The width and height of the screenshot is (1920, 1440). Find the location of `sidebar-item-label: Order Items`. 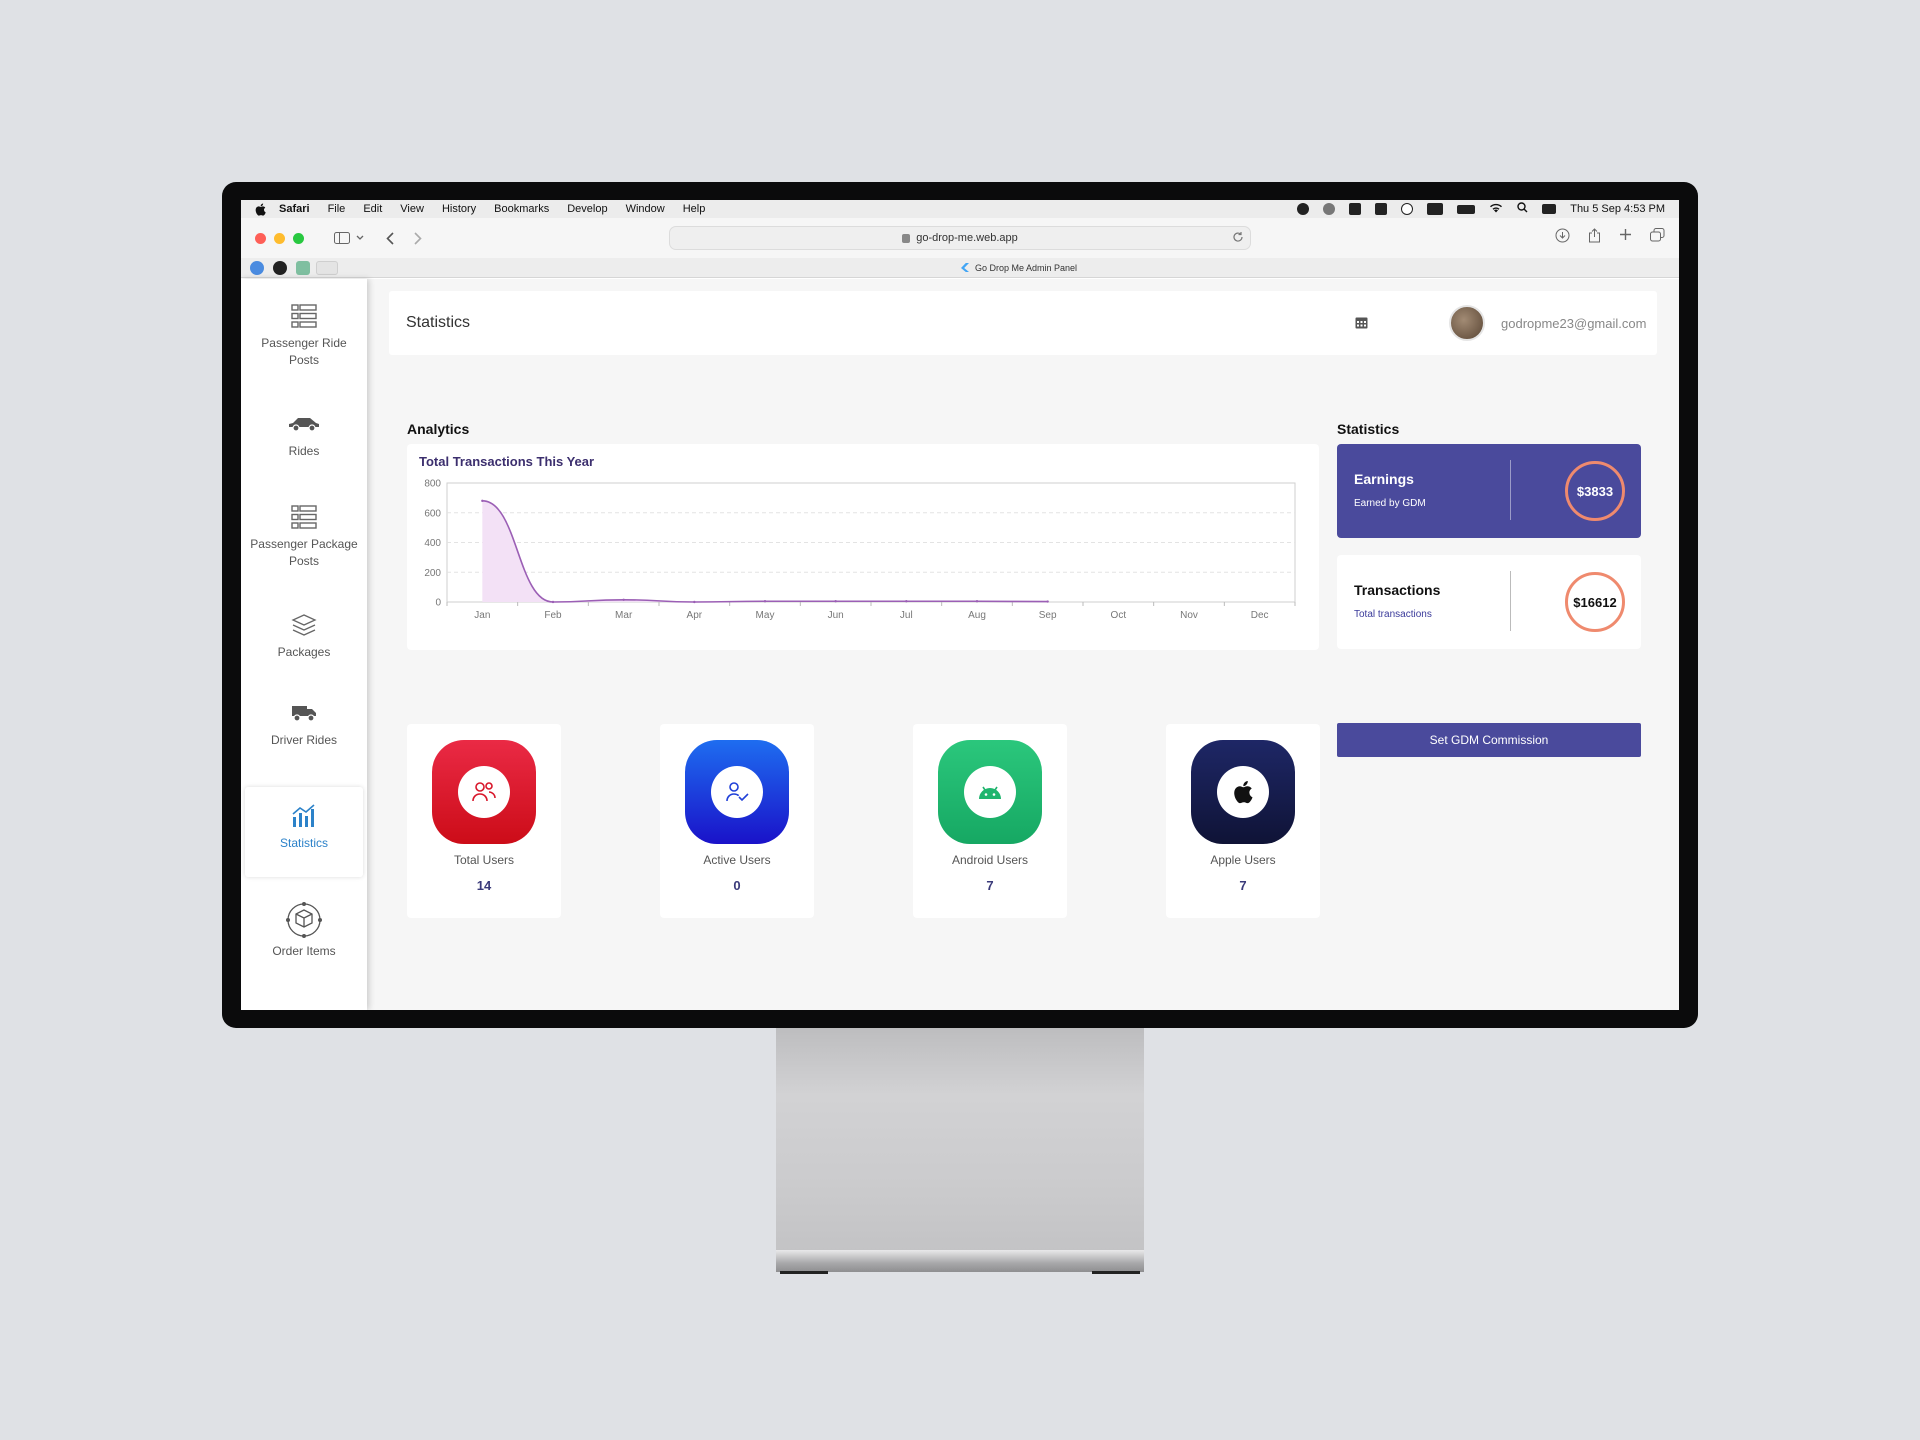

sidebar-item-label: Order Items is located at coordinates (304, 951).